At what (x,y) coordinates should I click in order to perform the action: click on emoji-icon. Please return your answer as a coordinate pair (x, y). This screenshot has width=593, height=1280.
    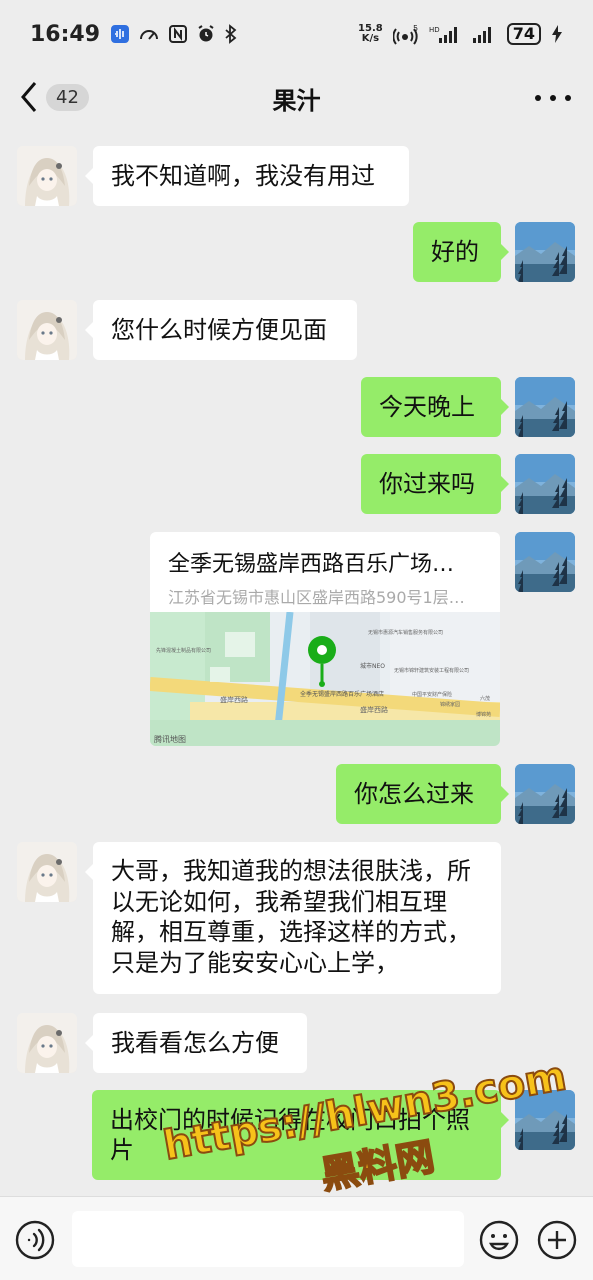
    Looking at the image, I should click on (499, 1240).